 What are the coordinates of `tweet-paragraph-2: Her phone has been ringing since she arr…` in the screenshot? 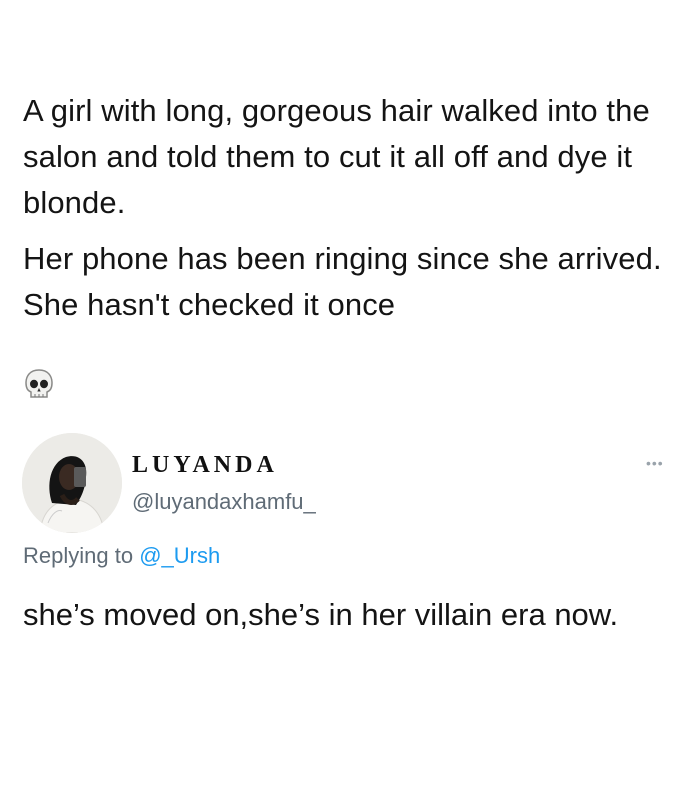 It's located at (342, 281).